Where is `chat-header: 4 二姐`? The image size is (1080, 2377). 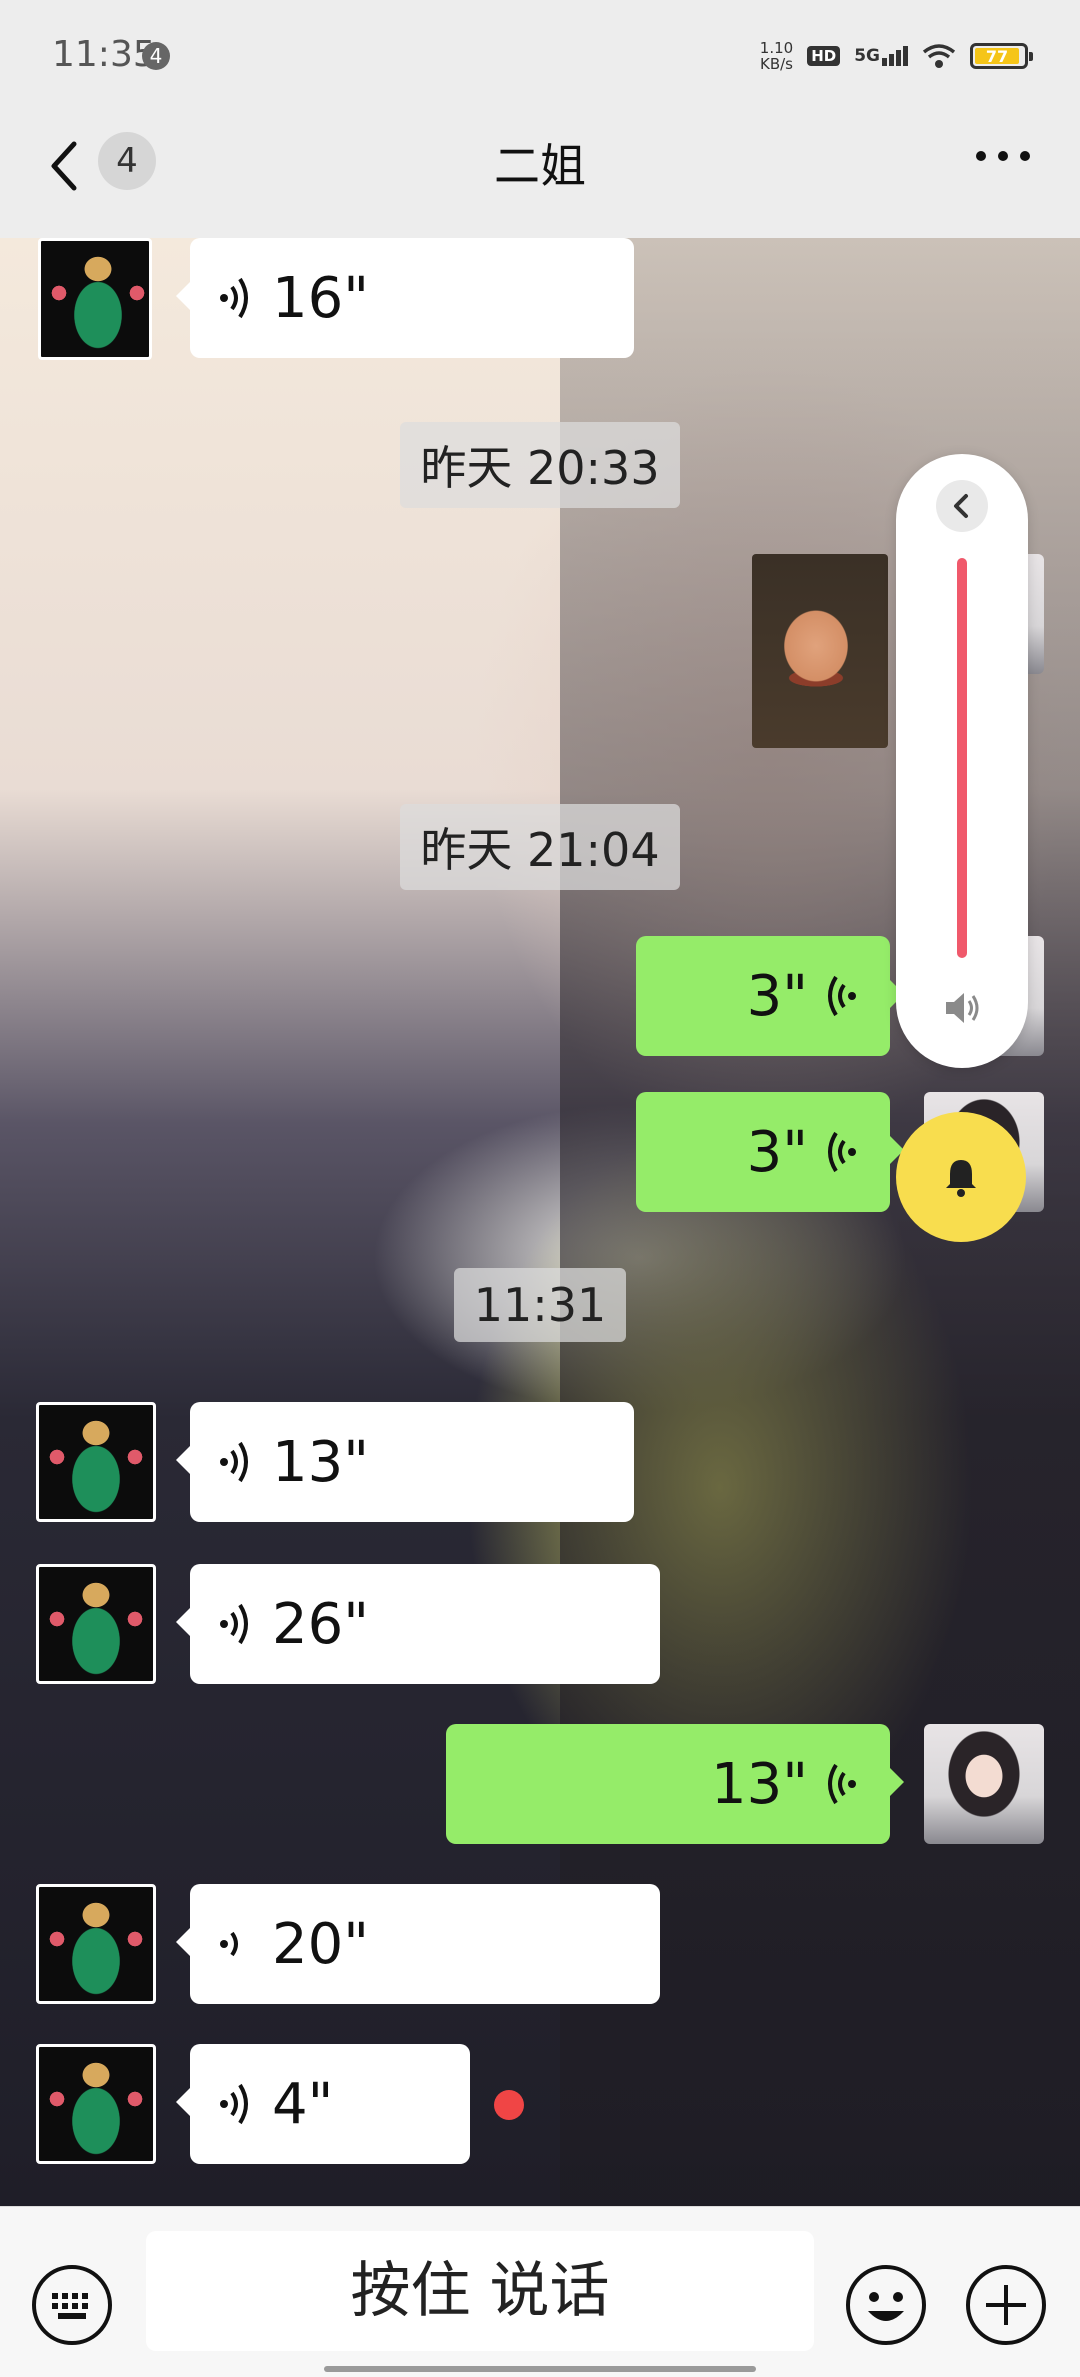
chat-header: 4 二姐 is located at coordinates (540, 175).